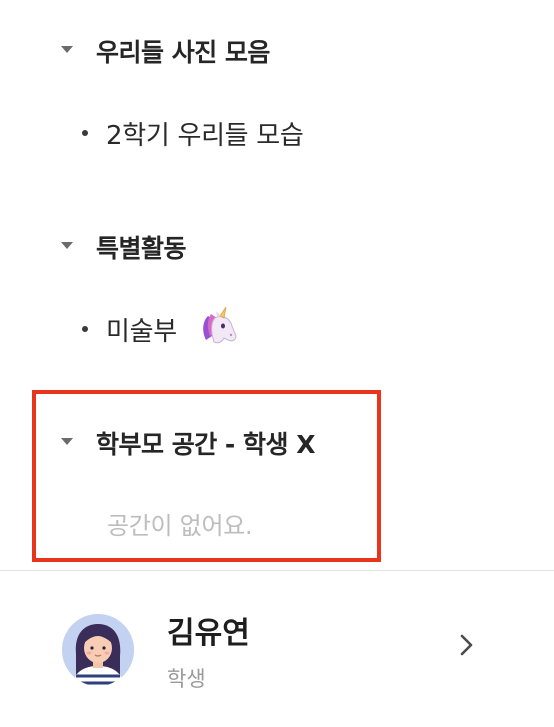 The width and height of the screenshot is (554, 727). Describe the element at coordinates (467, 645) in the screenshot. I see `chevron-right-icon` at that location.